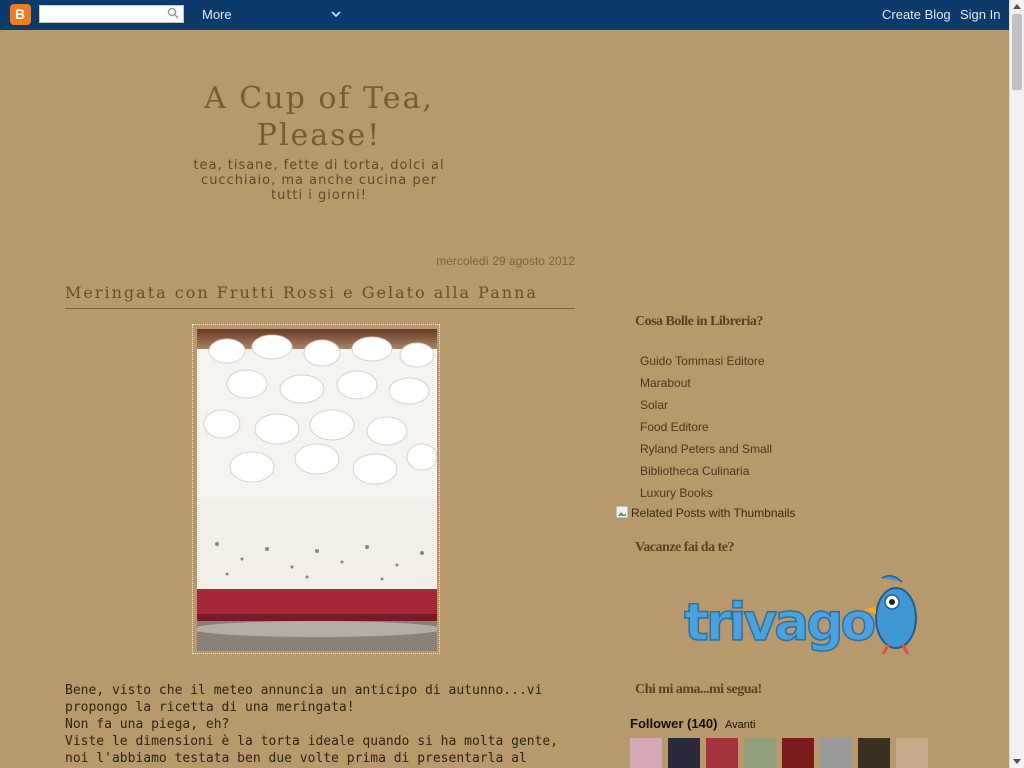 The height and width of the screenshot is (768, 1024). Describe the element at coordinates (504, 15) in the screenshot. I see `blogger-navbar: B More Create Blog Sign In` at that location.